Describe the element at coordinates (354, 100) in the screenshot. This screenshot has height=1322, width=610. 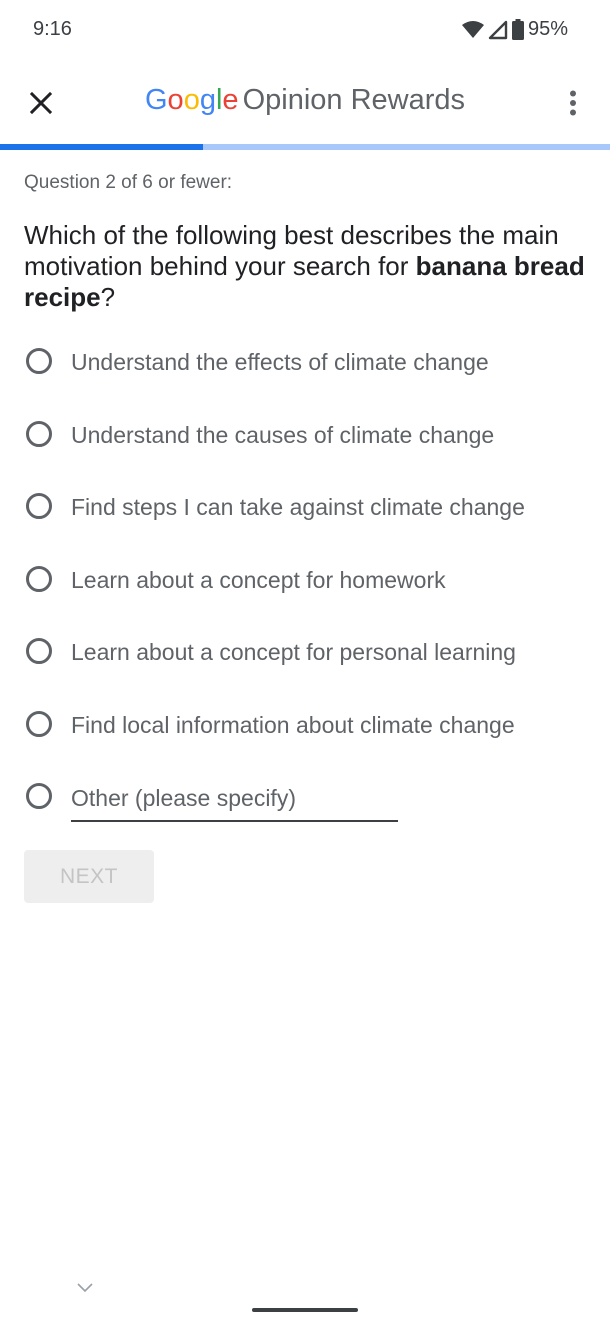
I see `product-name: Opinion Rewards` at that location.